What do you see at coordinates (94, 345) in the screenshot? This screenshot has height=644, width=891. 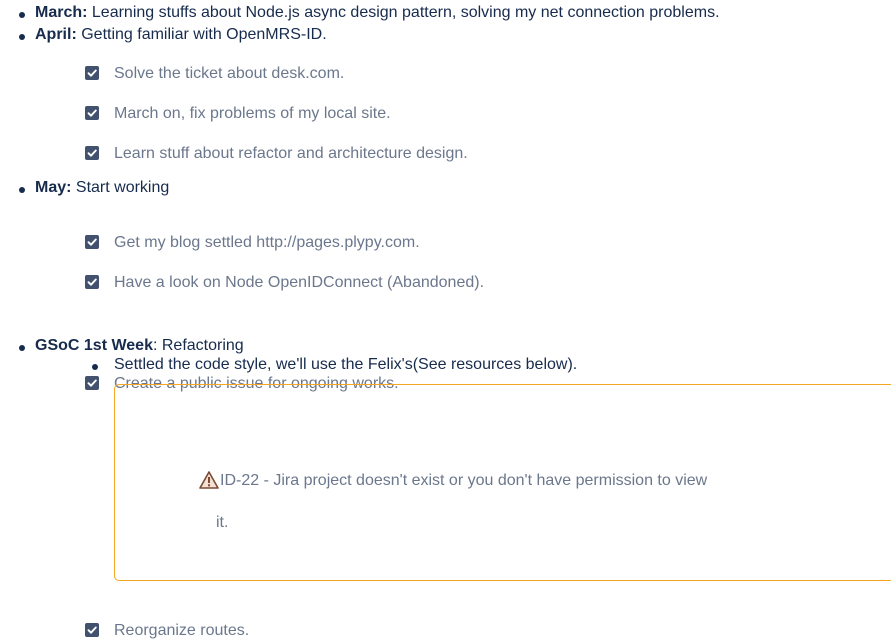 I see `item-label: GSoC 1st Week` at bounding box center [94, 345].